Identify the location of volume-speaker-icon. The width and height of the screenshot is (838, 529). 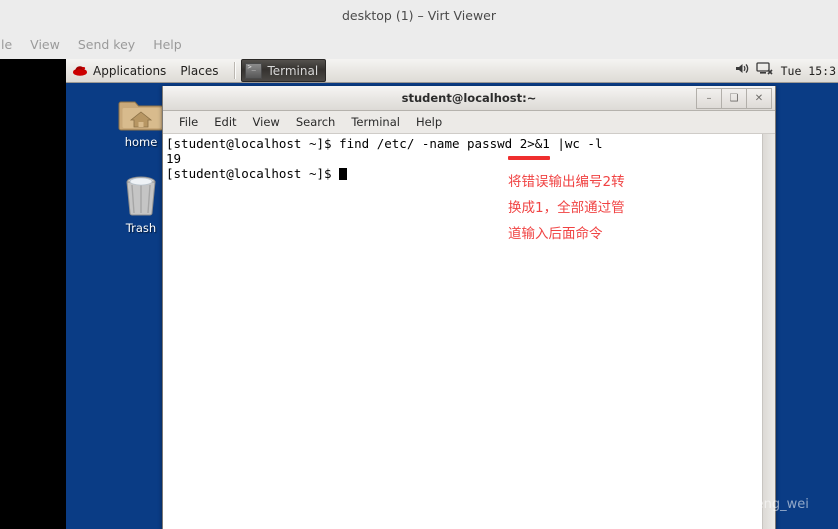
(742, 71).